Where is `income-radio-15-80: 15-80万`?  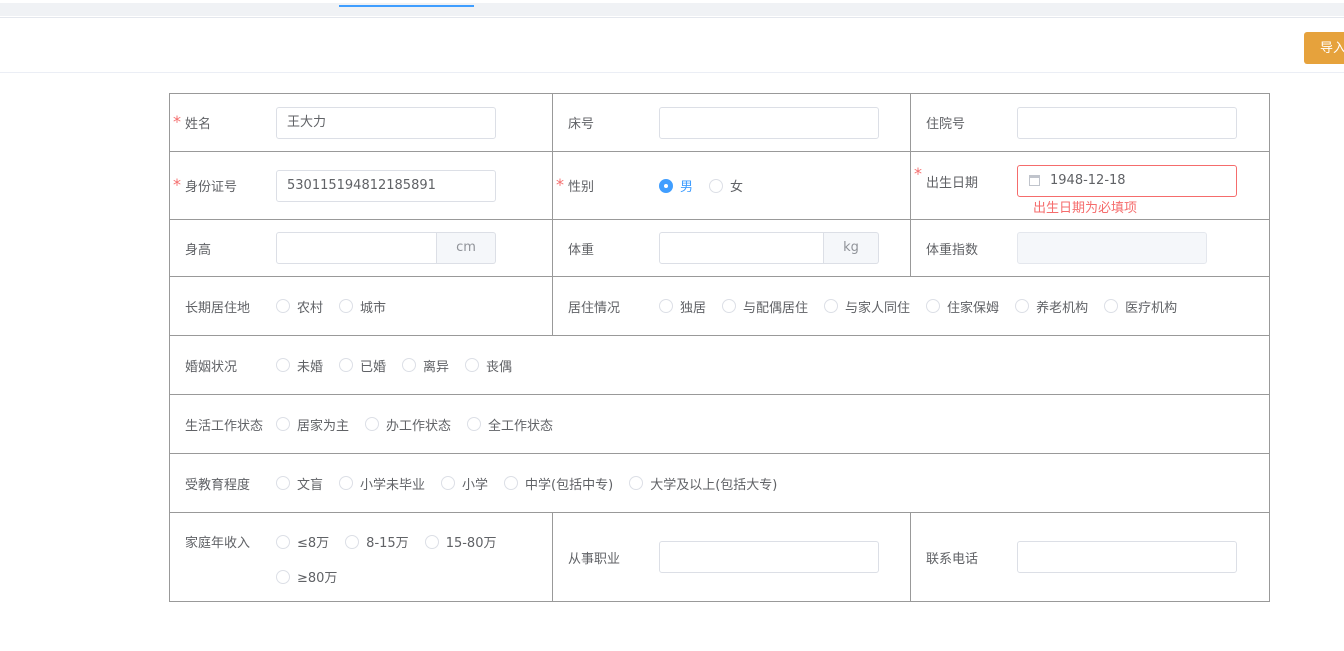
income-radio-15-80: 15-80万 is located at coordinates (460, 541).